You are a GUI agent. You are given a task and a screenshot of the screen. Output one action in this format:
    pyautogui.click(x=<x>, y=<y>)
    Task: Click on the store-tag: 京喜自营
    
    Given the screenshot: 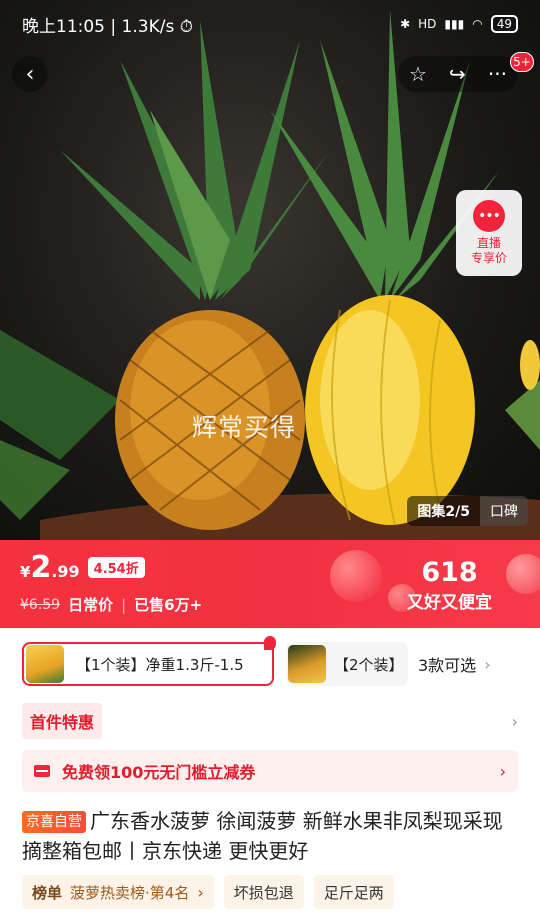 What is the action you would take?
    pyautogui.click(x=54, y=822)
    